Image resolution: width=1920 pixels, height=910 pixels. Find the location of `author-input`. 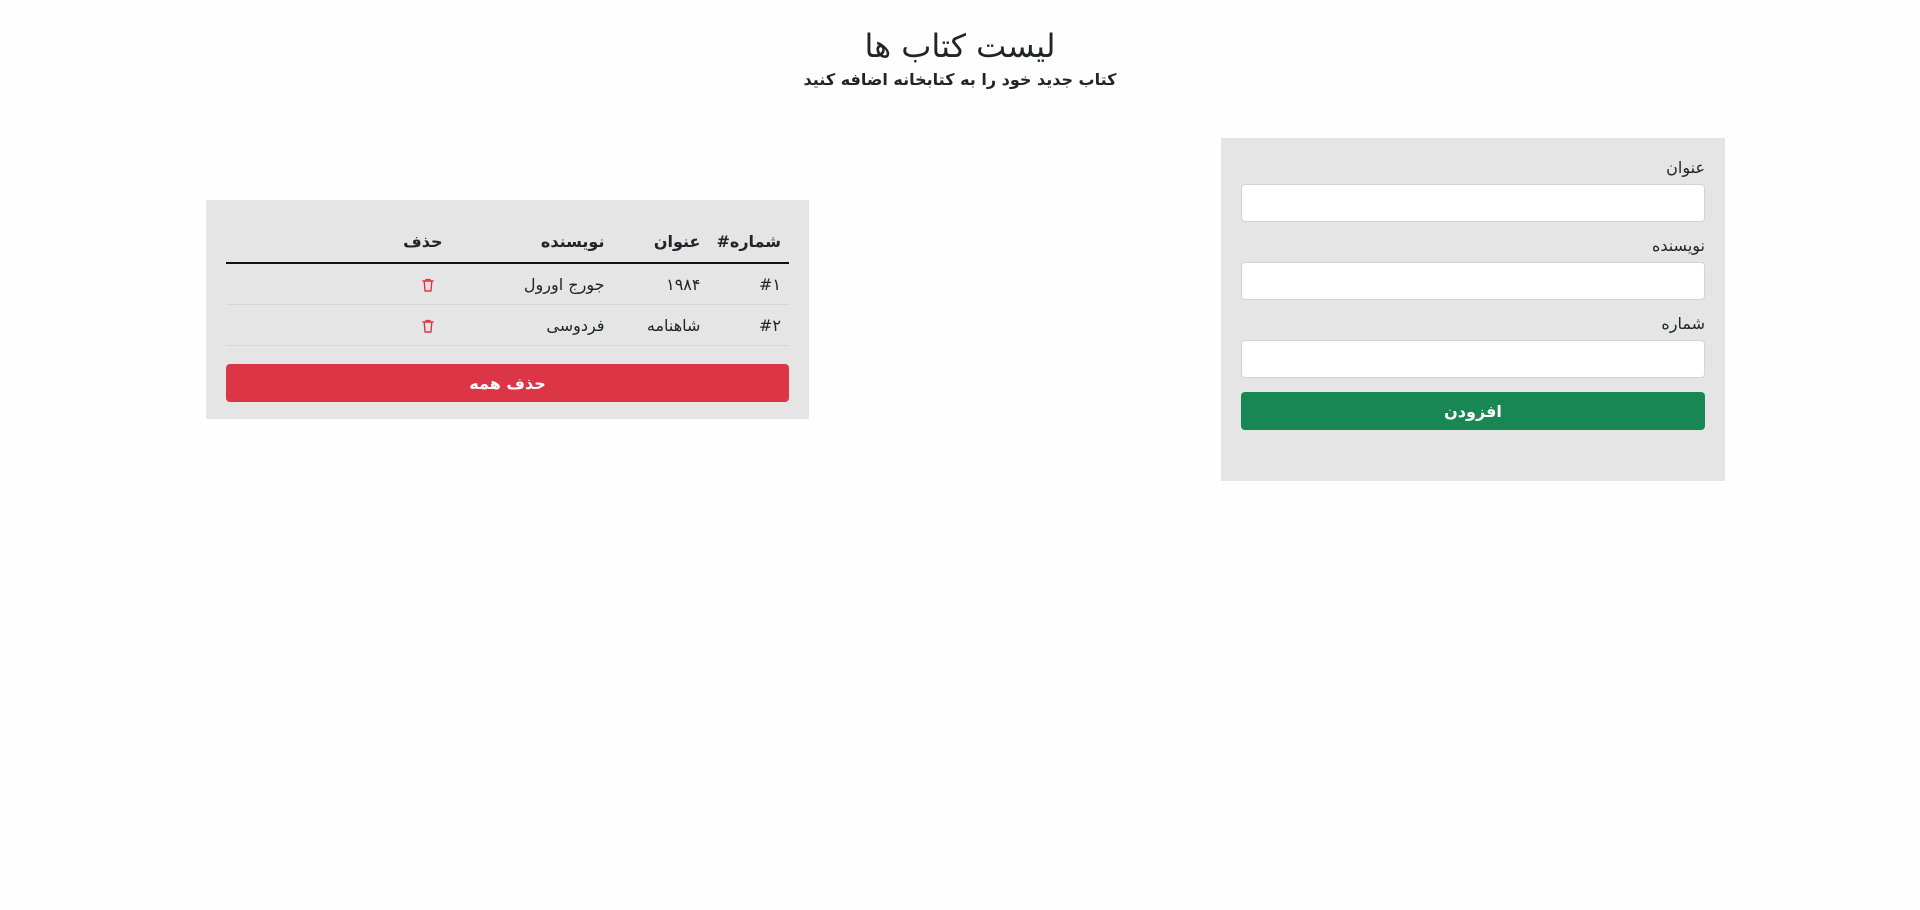

author-input is located at coordinates (1473, 281).